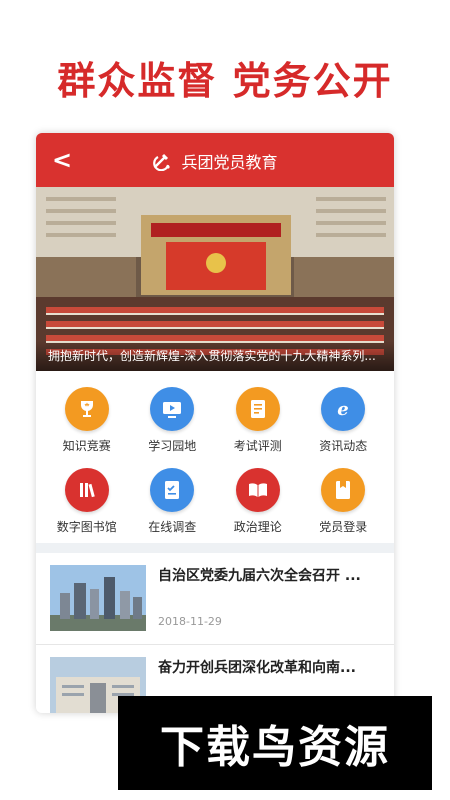  I want to click on news-item: 自治区党委九届六次全会召开 ... 2018-11-29, so click(215, 599).